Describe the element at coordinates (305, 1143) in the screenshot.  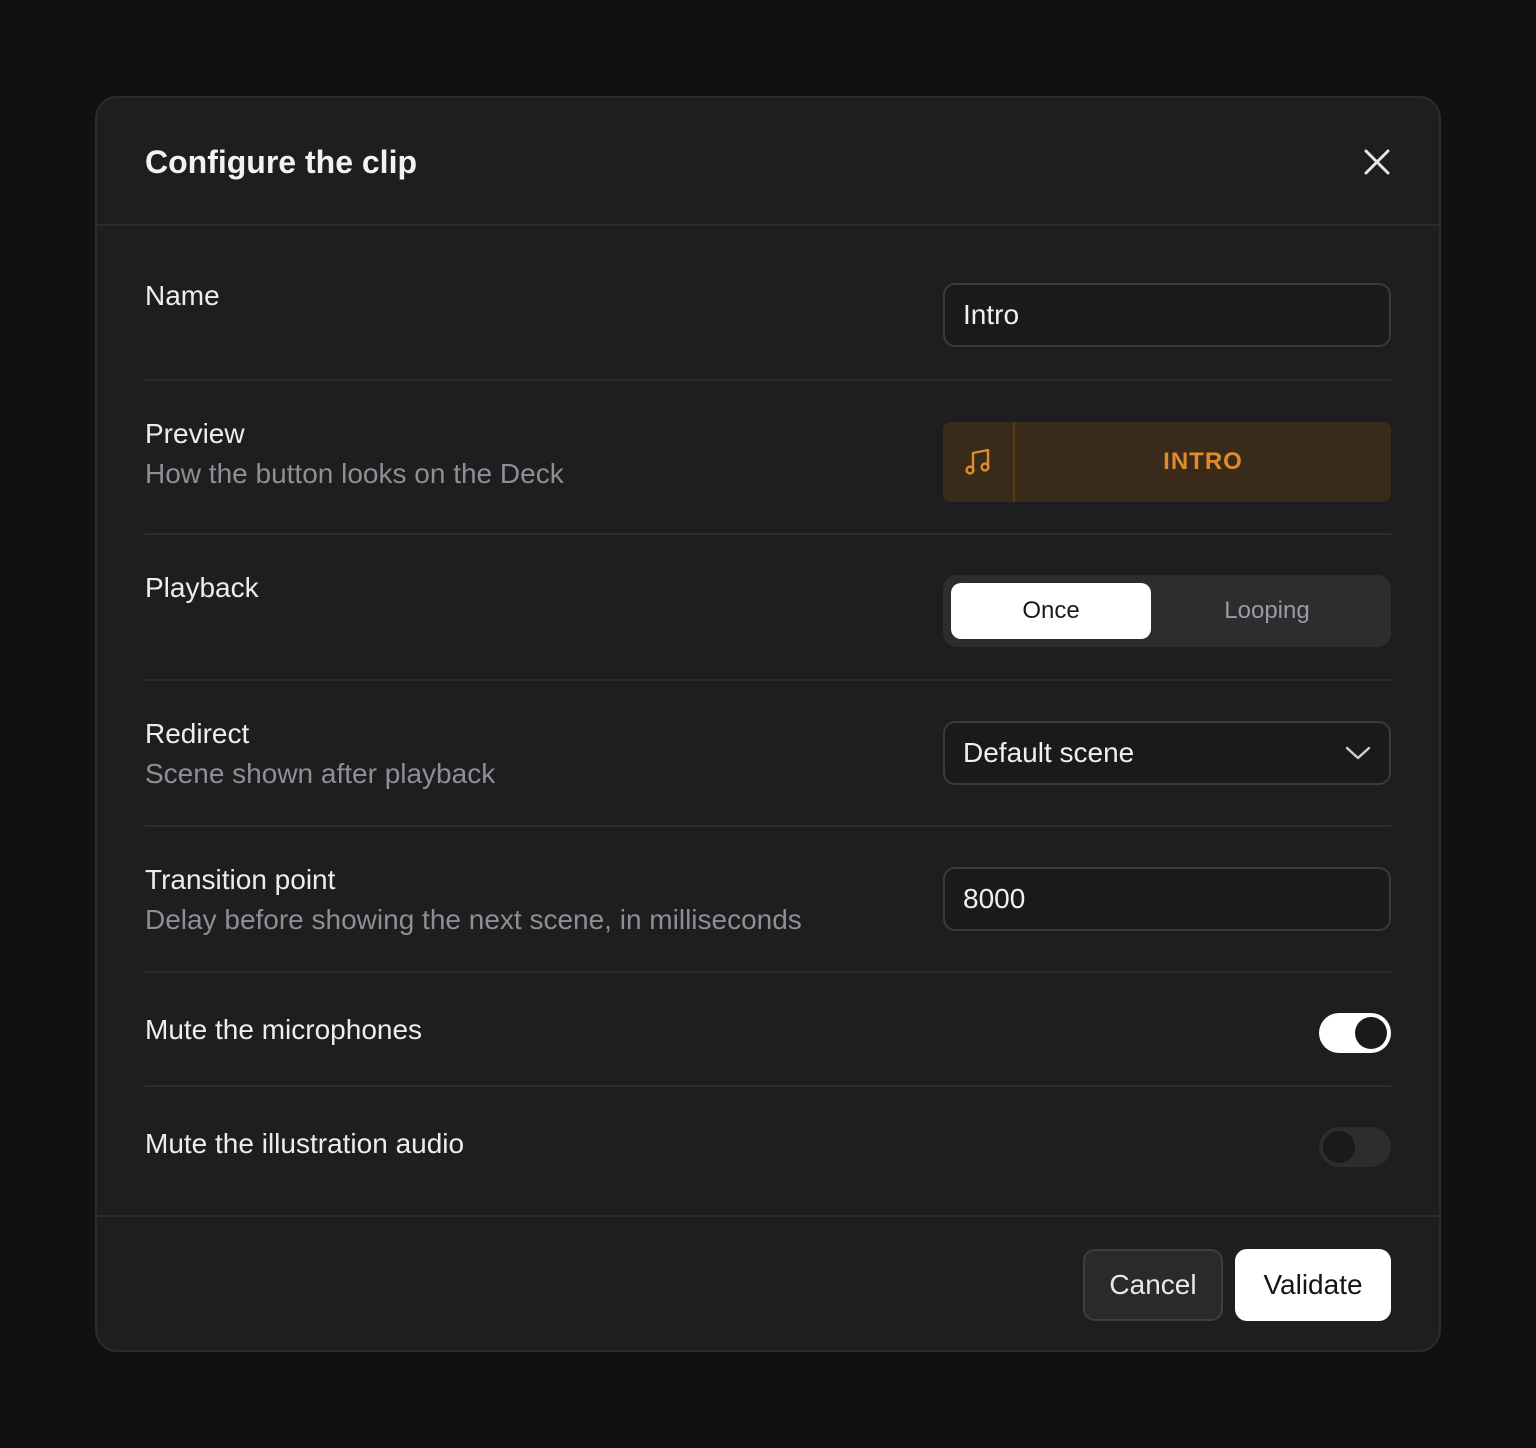
I see `mute-illustration-label: Mute the illustration audio` at that location.